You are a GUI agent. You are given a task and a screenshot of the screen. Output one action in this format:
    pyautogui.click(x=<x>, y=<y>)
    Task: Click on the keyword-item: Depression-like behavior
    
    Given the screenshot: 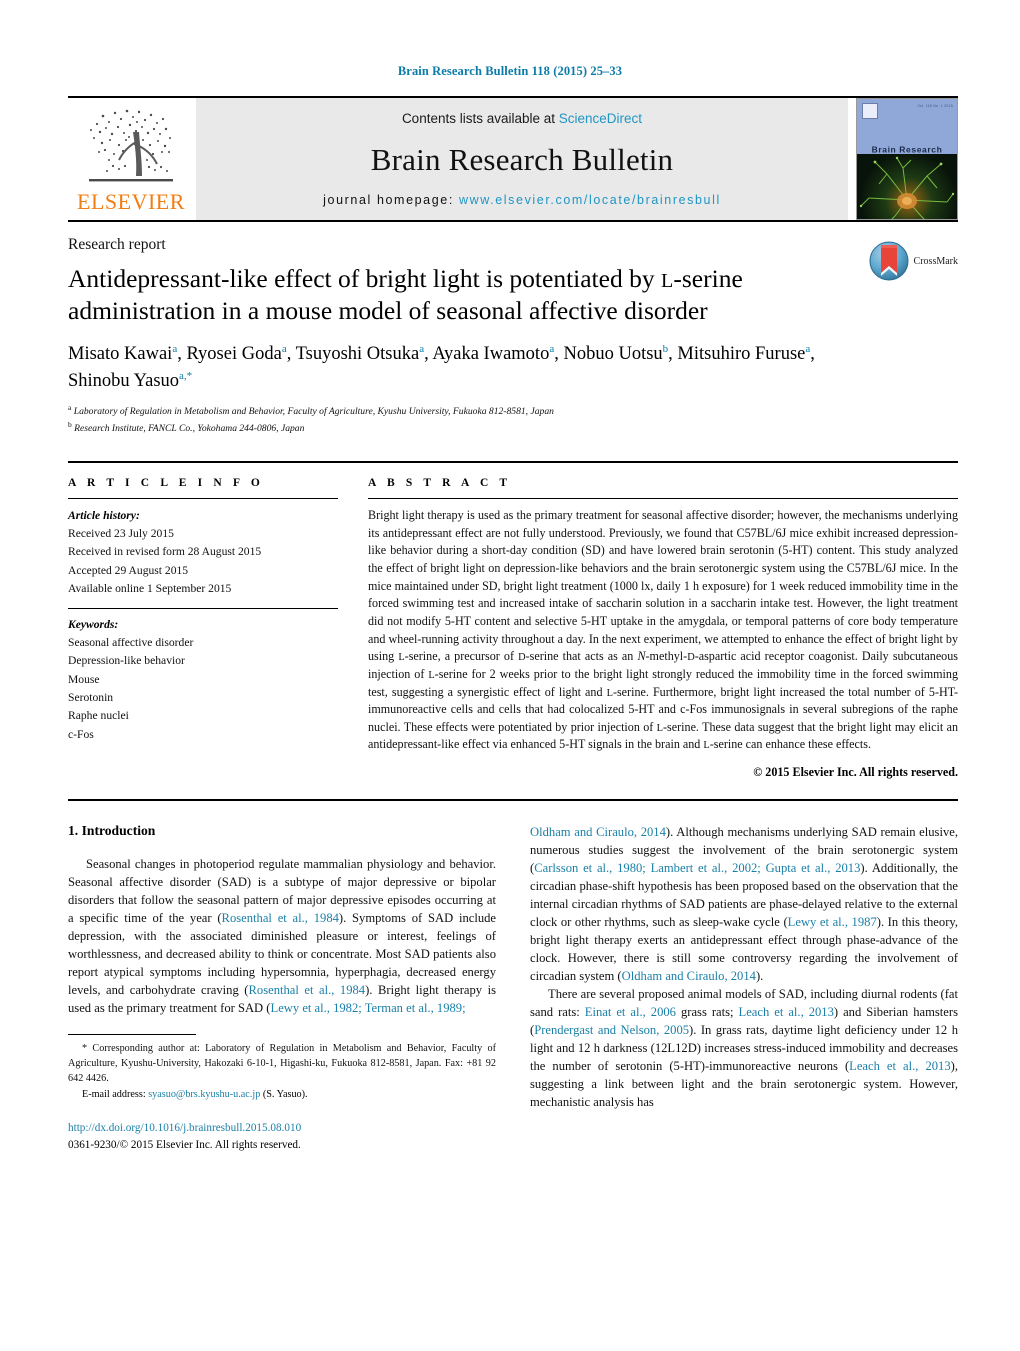 What is the action you would take?
    pyautogui.click(x=126, y=661)
    